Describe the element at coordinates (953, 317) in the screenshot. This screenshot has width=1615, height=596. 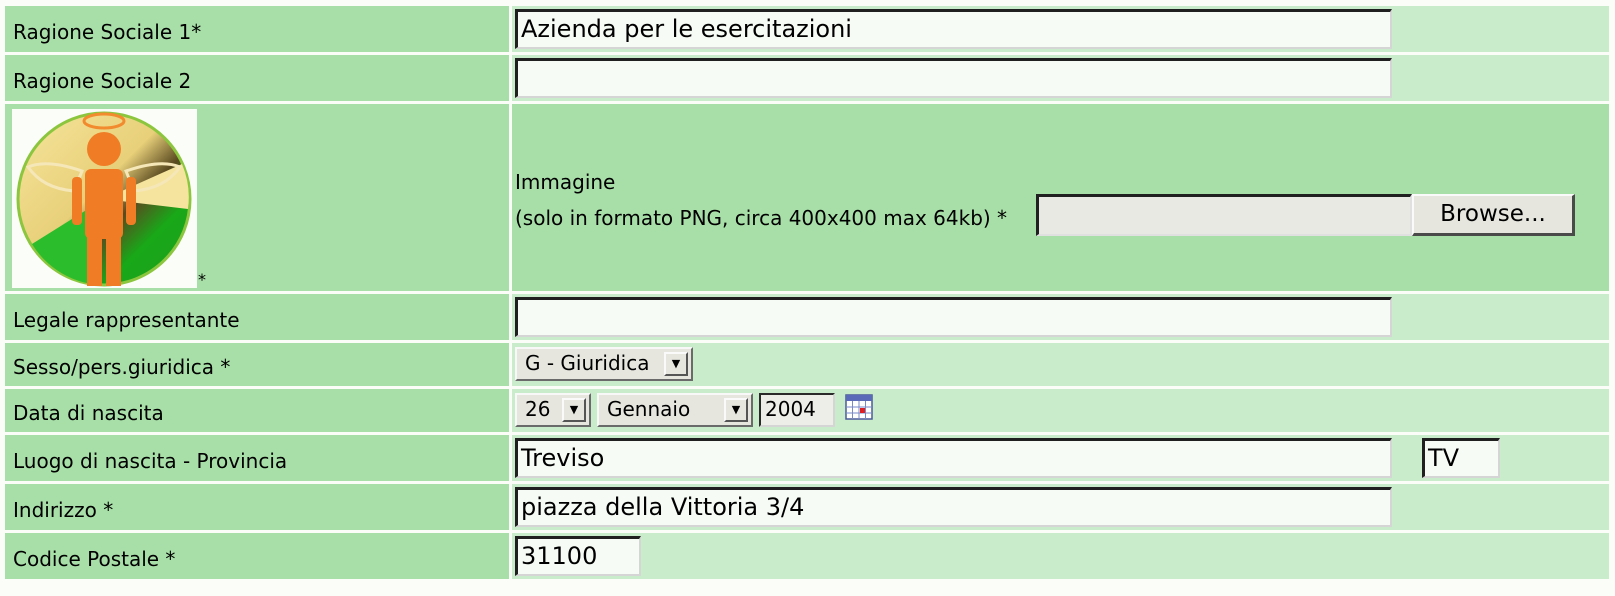
I see `legale-rappresentante-input` at that location.